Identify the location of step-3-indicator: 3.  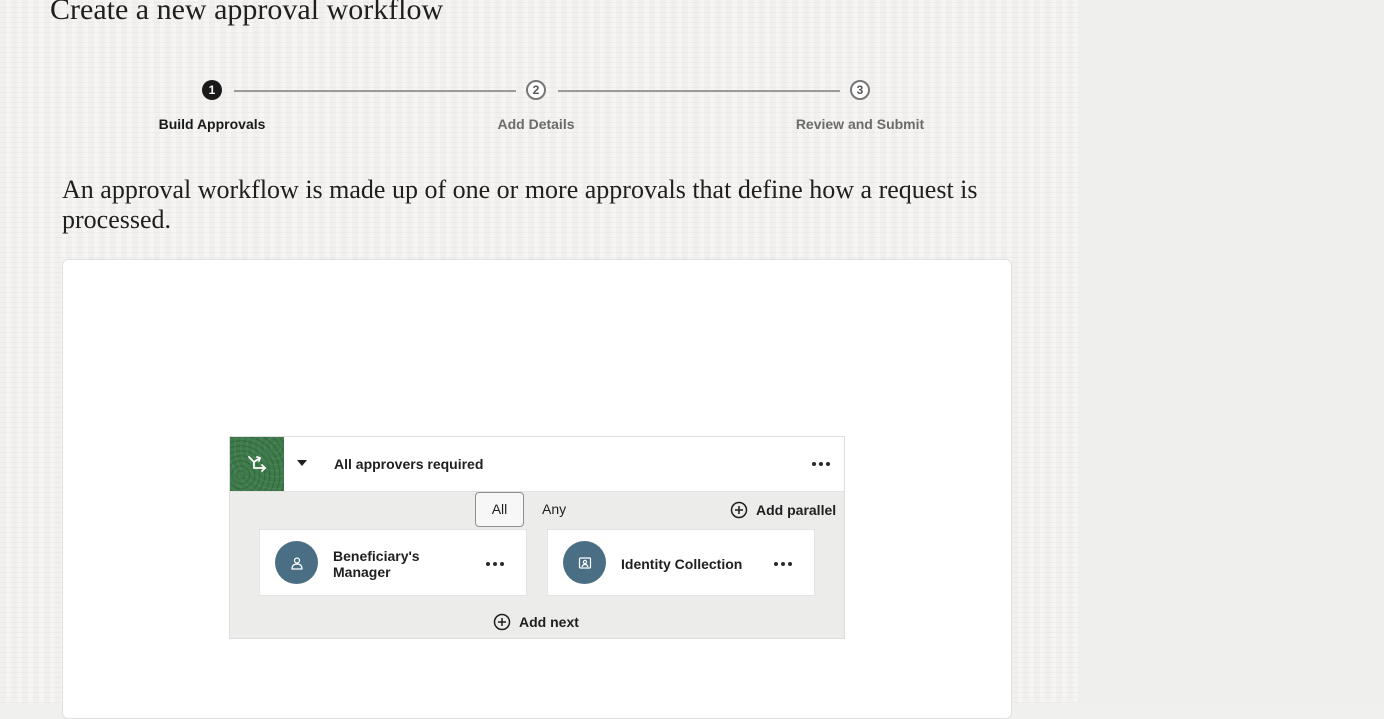
(860, 90).